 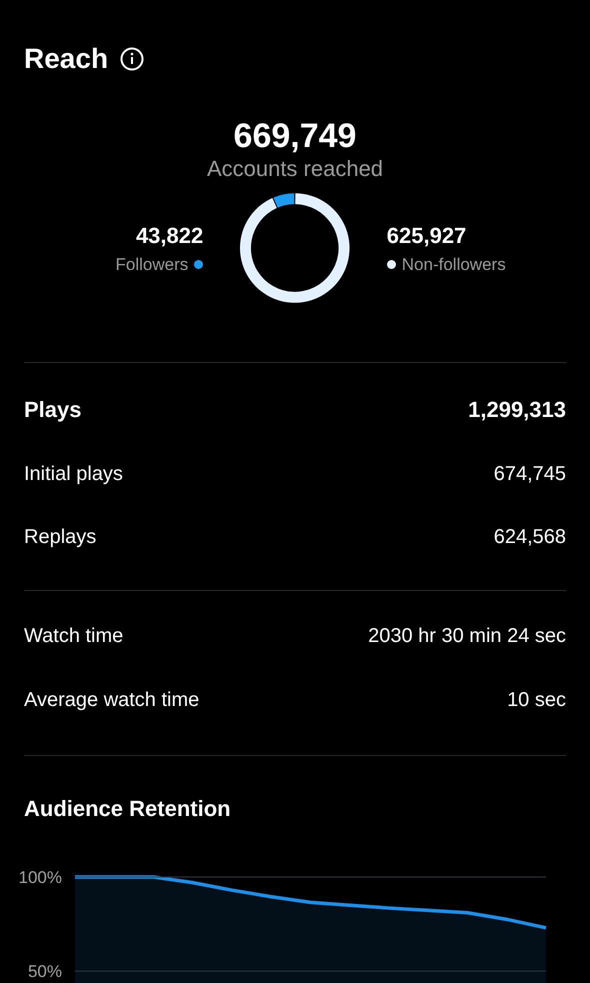 What do you see at coordinates (536, 700) in the screenshot?
I see `stat-value: 10 sec` at bounding box center [536, 700].